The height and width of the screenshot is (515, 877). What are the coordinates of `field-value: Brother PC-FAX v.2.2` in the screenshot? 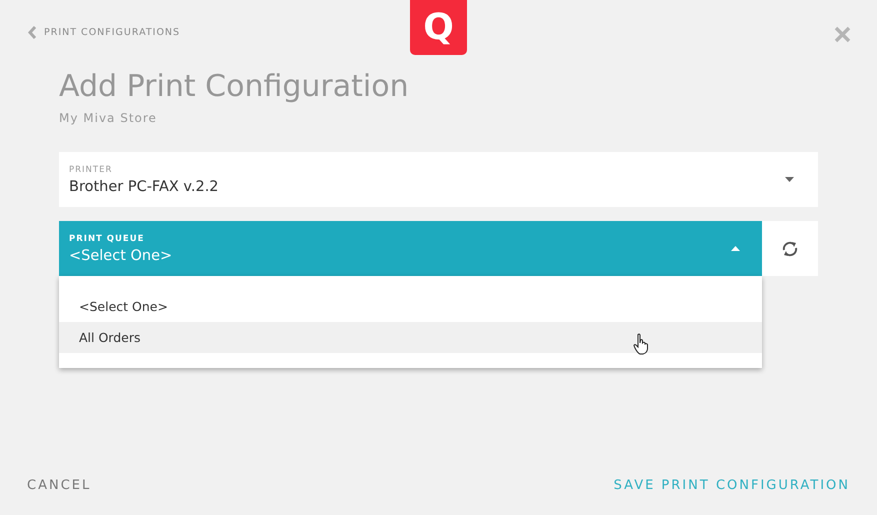 It's located at (144, 186).